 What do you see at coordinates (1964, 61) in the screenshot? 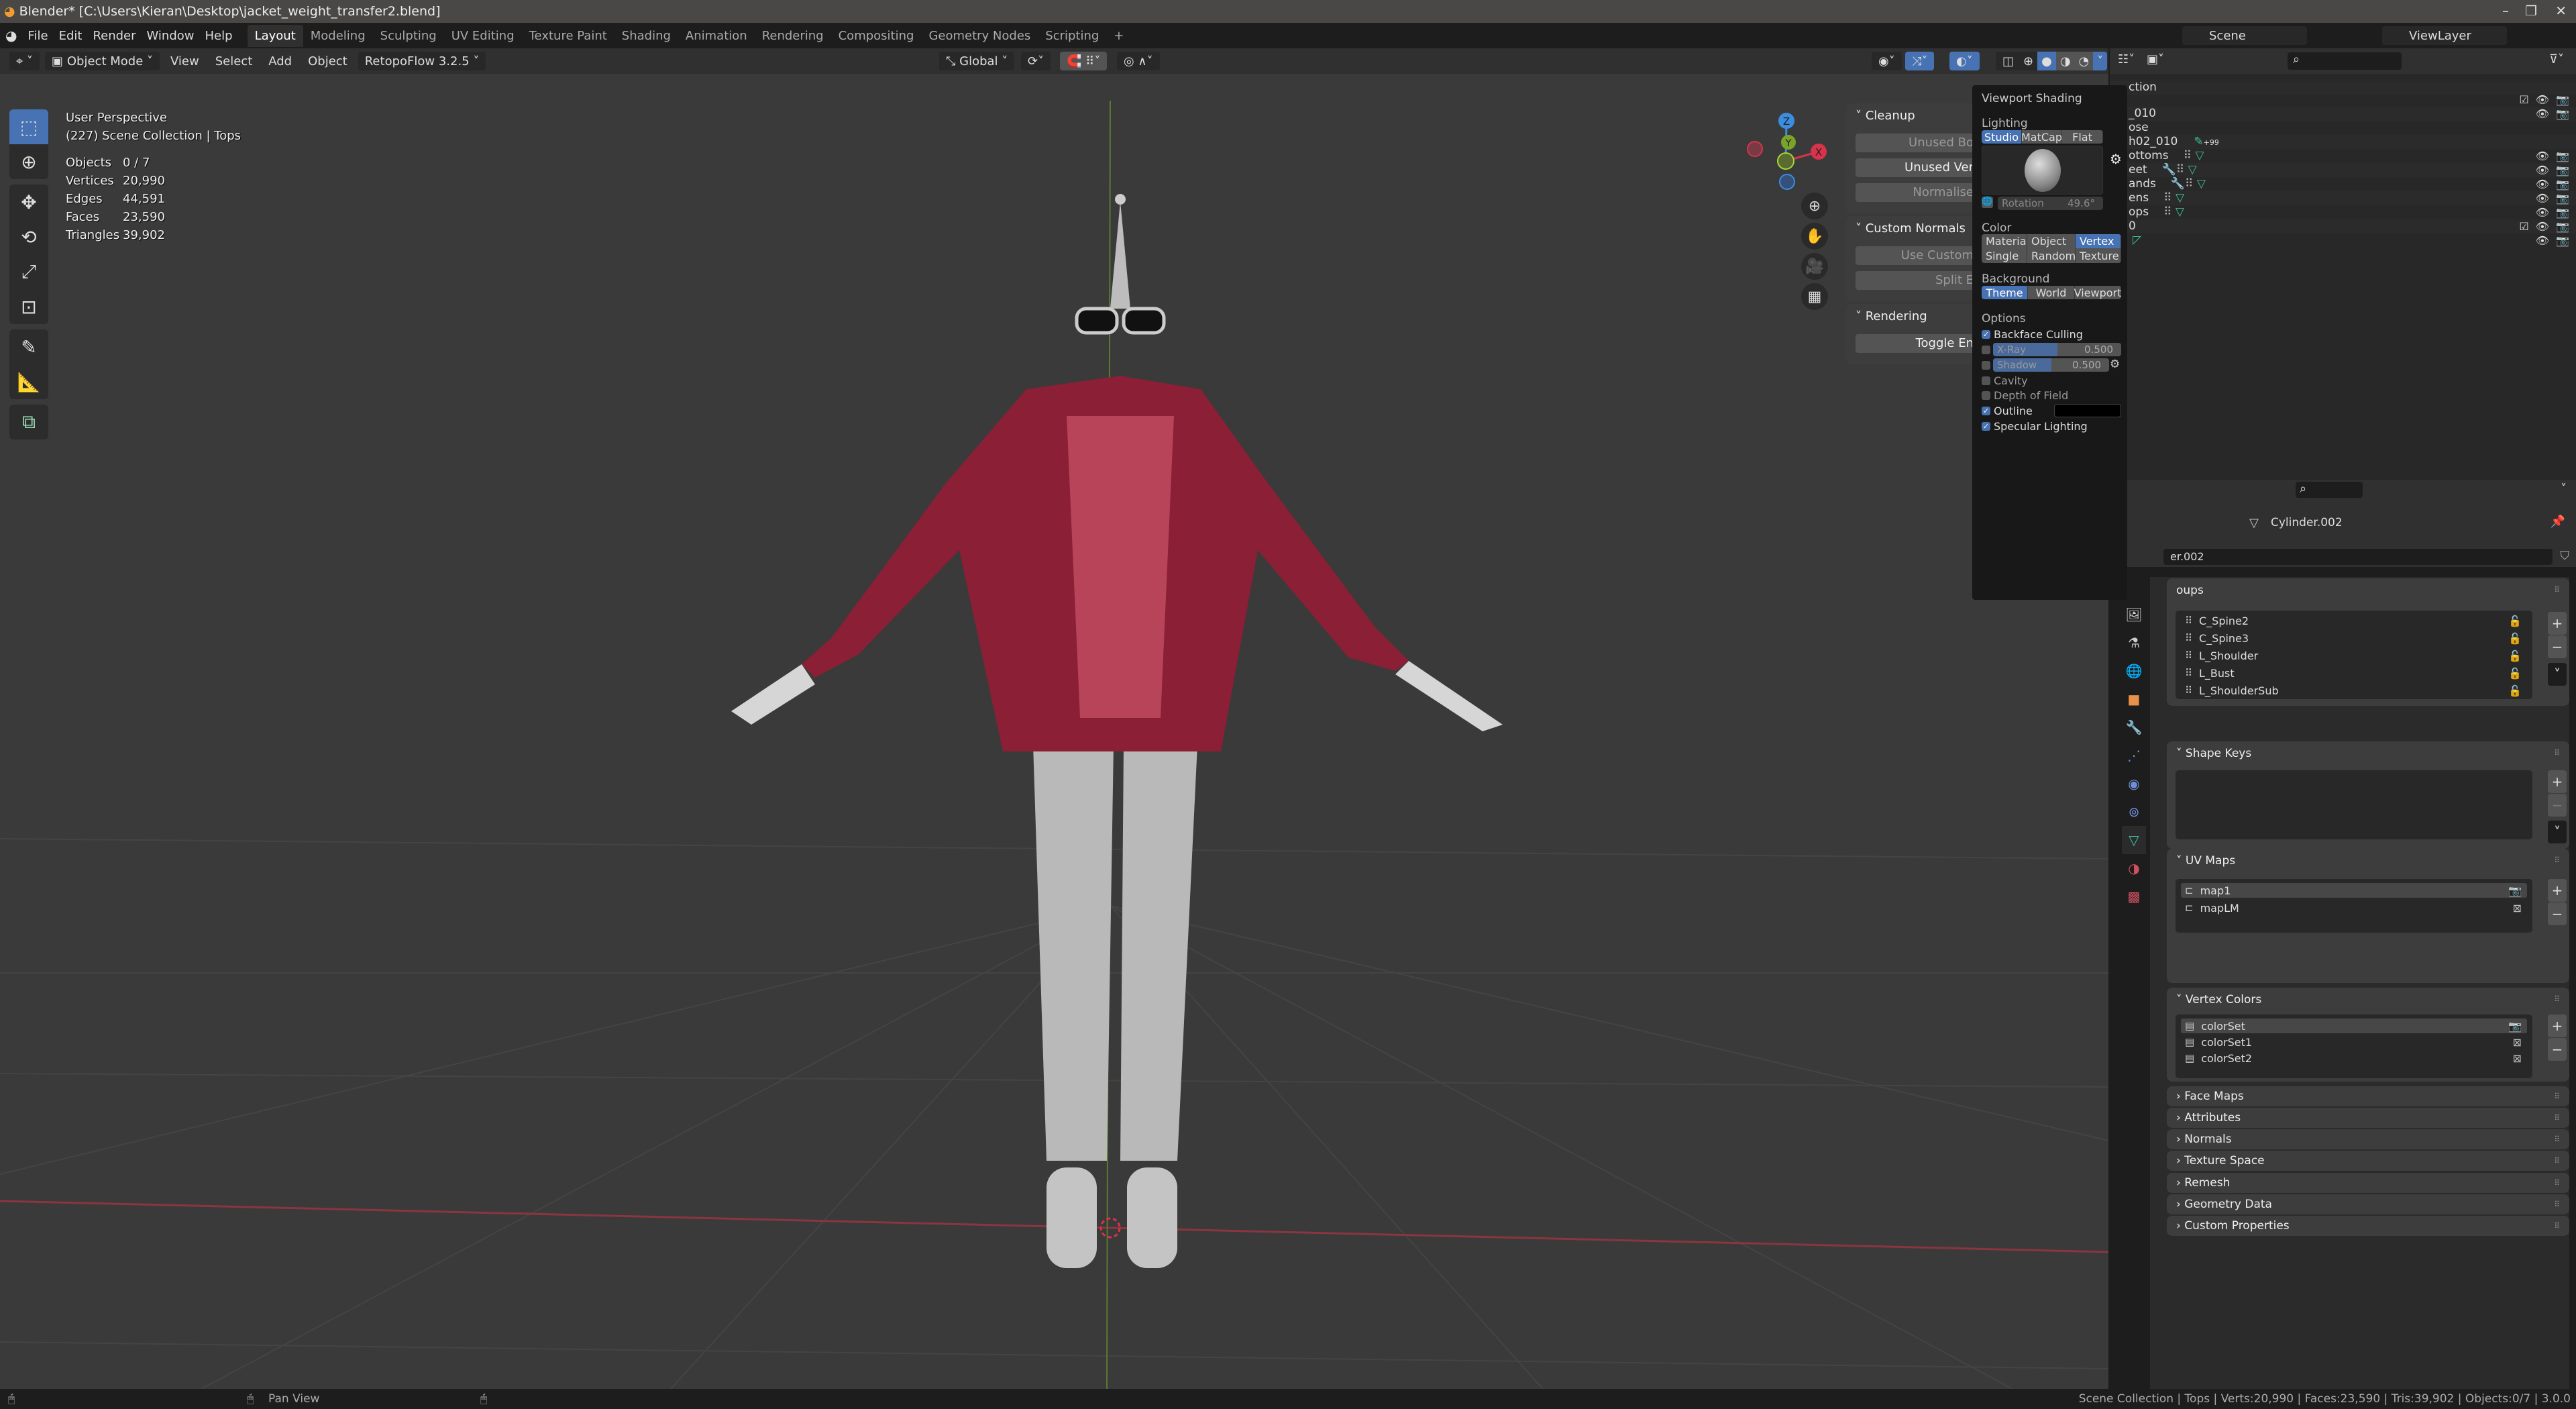
I see `overlays-toggle: ◐˅` at bounding box center [1964, 61].